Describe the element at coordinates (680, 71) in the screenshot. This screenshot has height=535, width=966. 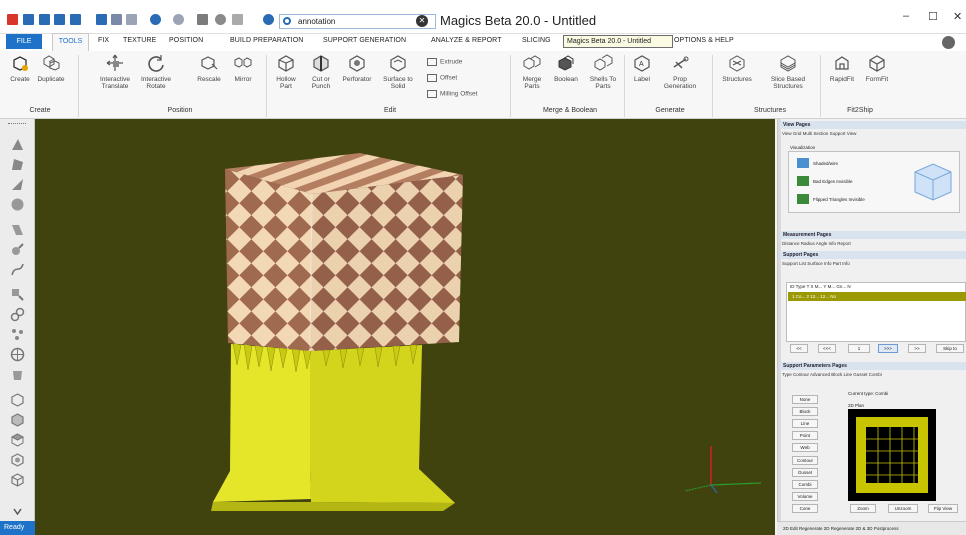
I see `prop-generation-button: Prop Generation` at that location.